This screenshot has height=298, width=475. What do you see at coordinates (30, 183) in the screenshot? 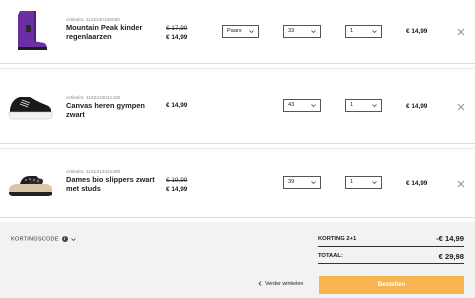
I see `product-image-slipper` at bounding box center [30, 183].